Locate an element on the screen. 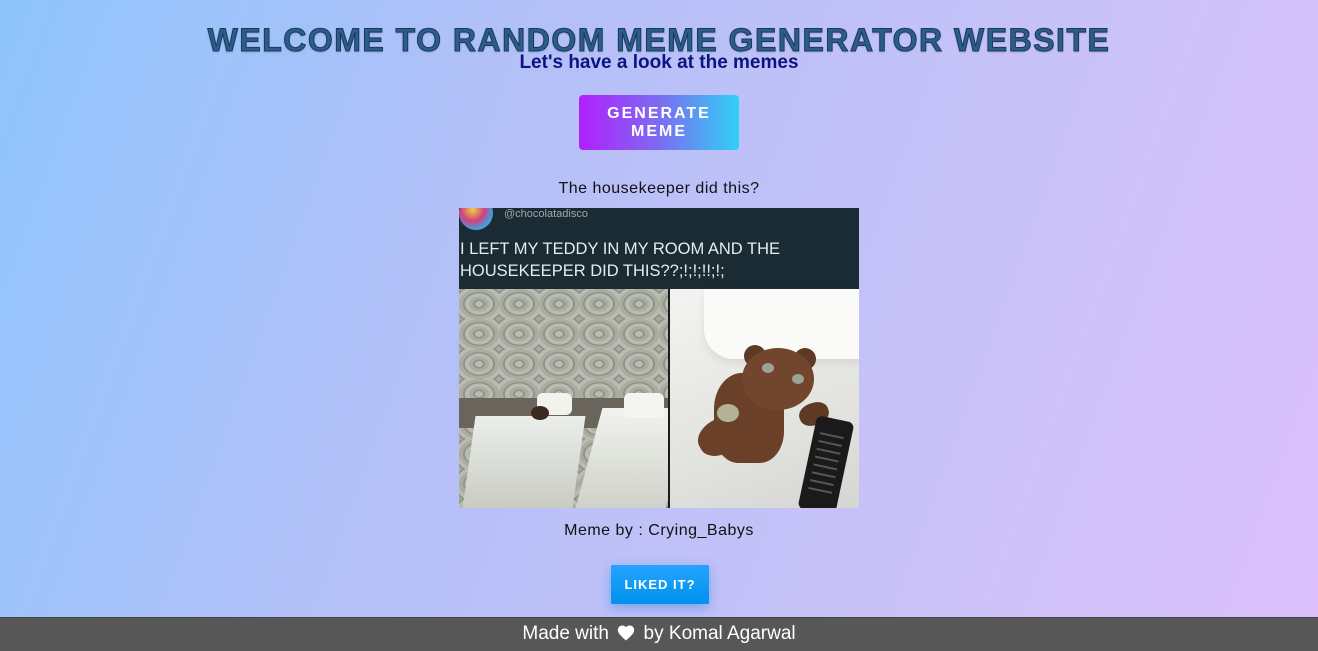 Image resolution: width=1318 pixels, height=651 pixels. pillow-right is located at coordinates (644, 405).